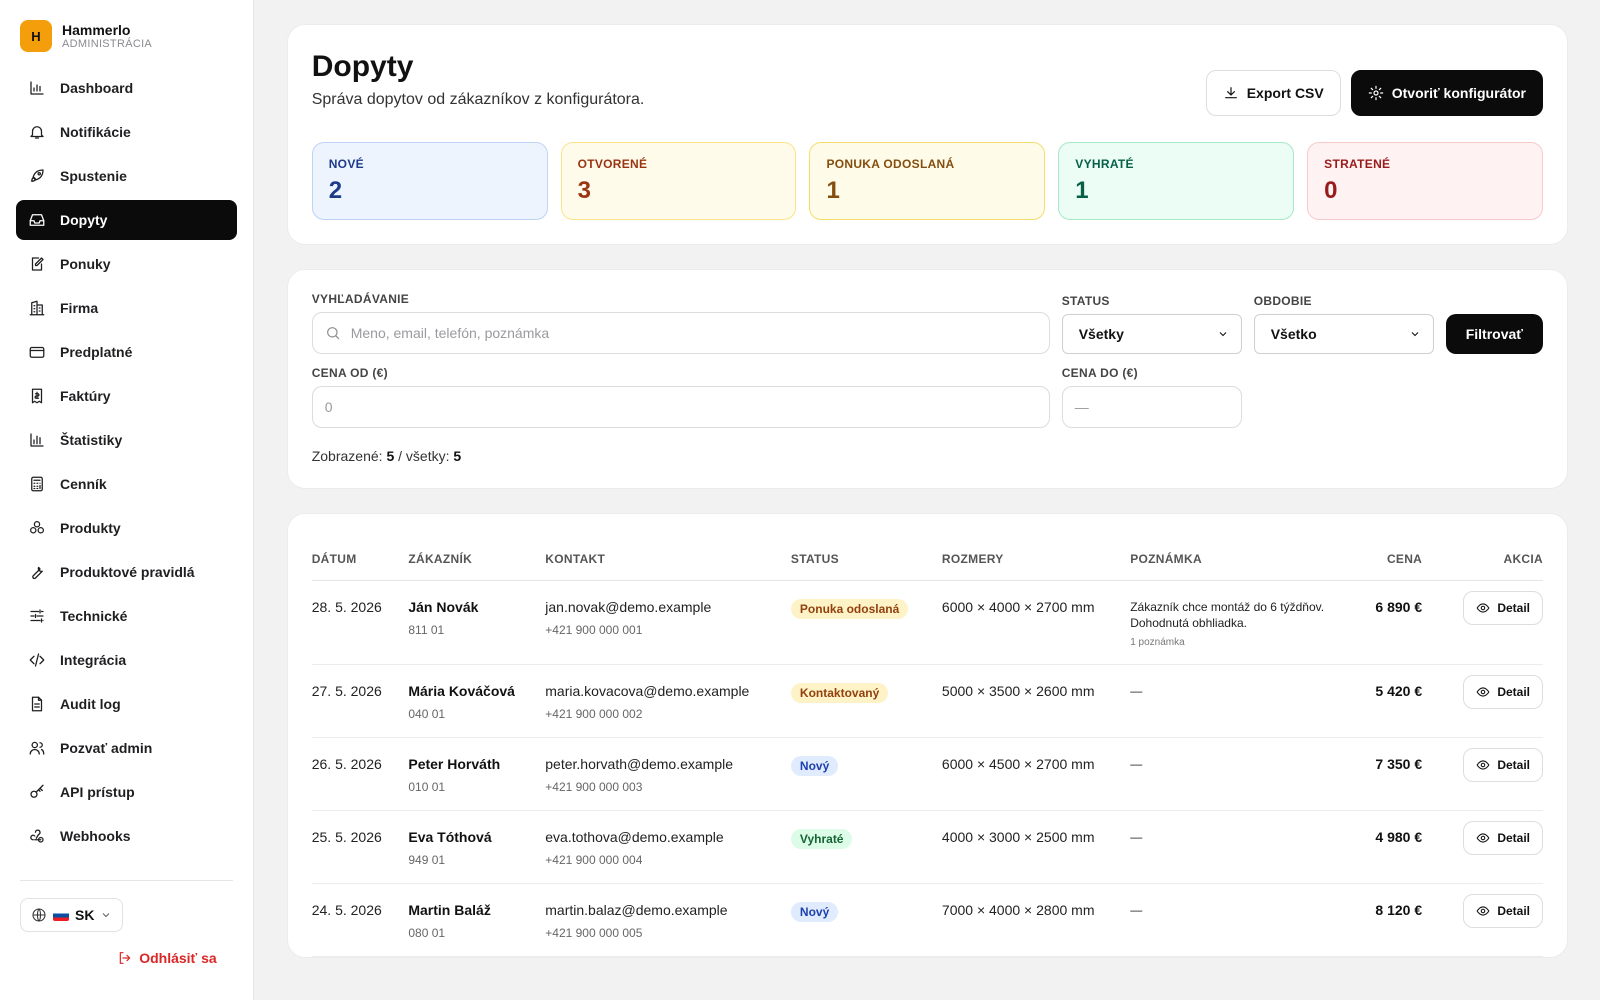 The height and width of the screenshot is (1000, 1600). What do you see at coordinates (83, 484) in the screenshot?
I see `sidebar-item-label: Cenník` at bounding box center [83, 484].